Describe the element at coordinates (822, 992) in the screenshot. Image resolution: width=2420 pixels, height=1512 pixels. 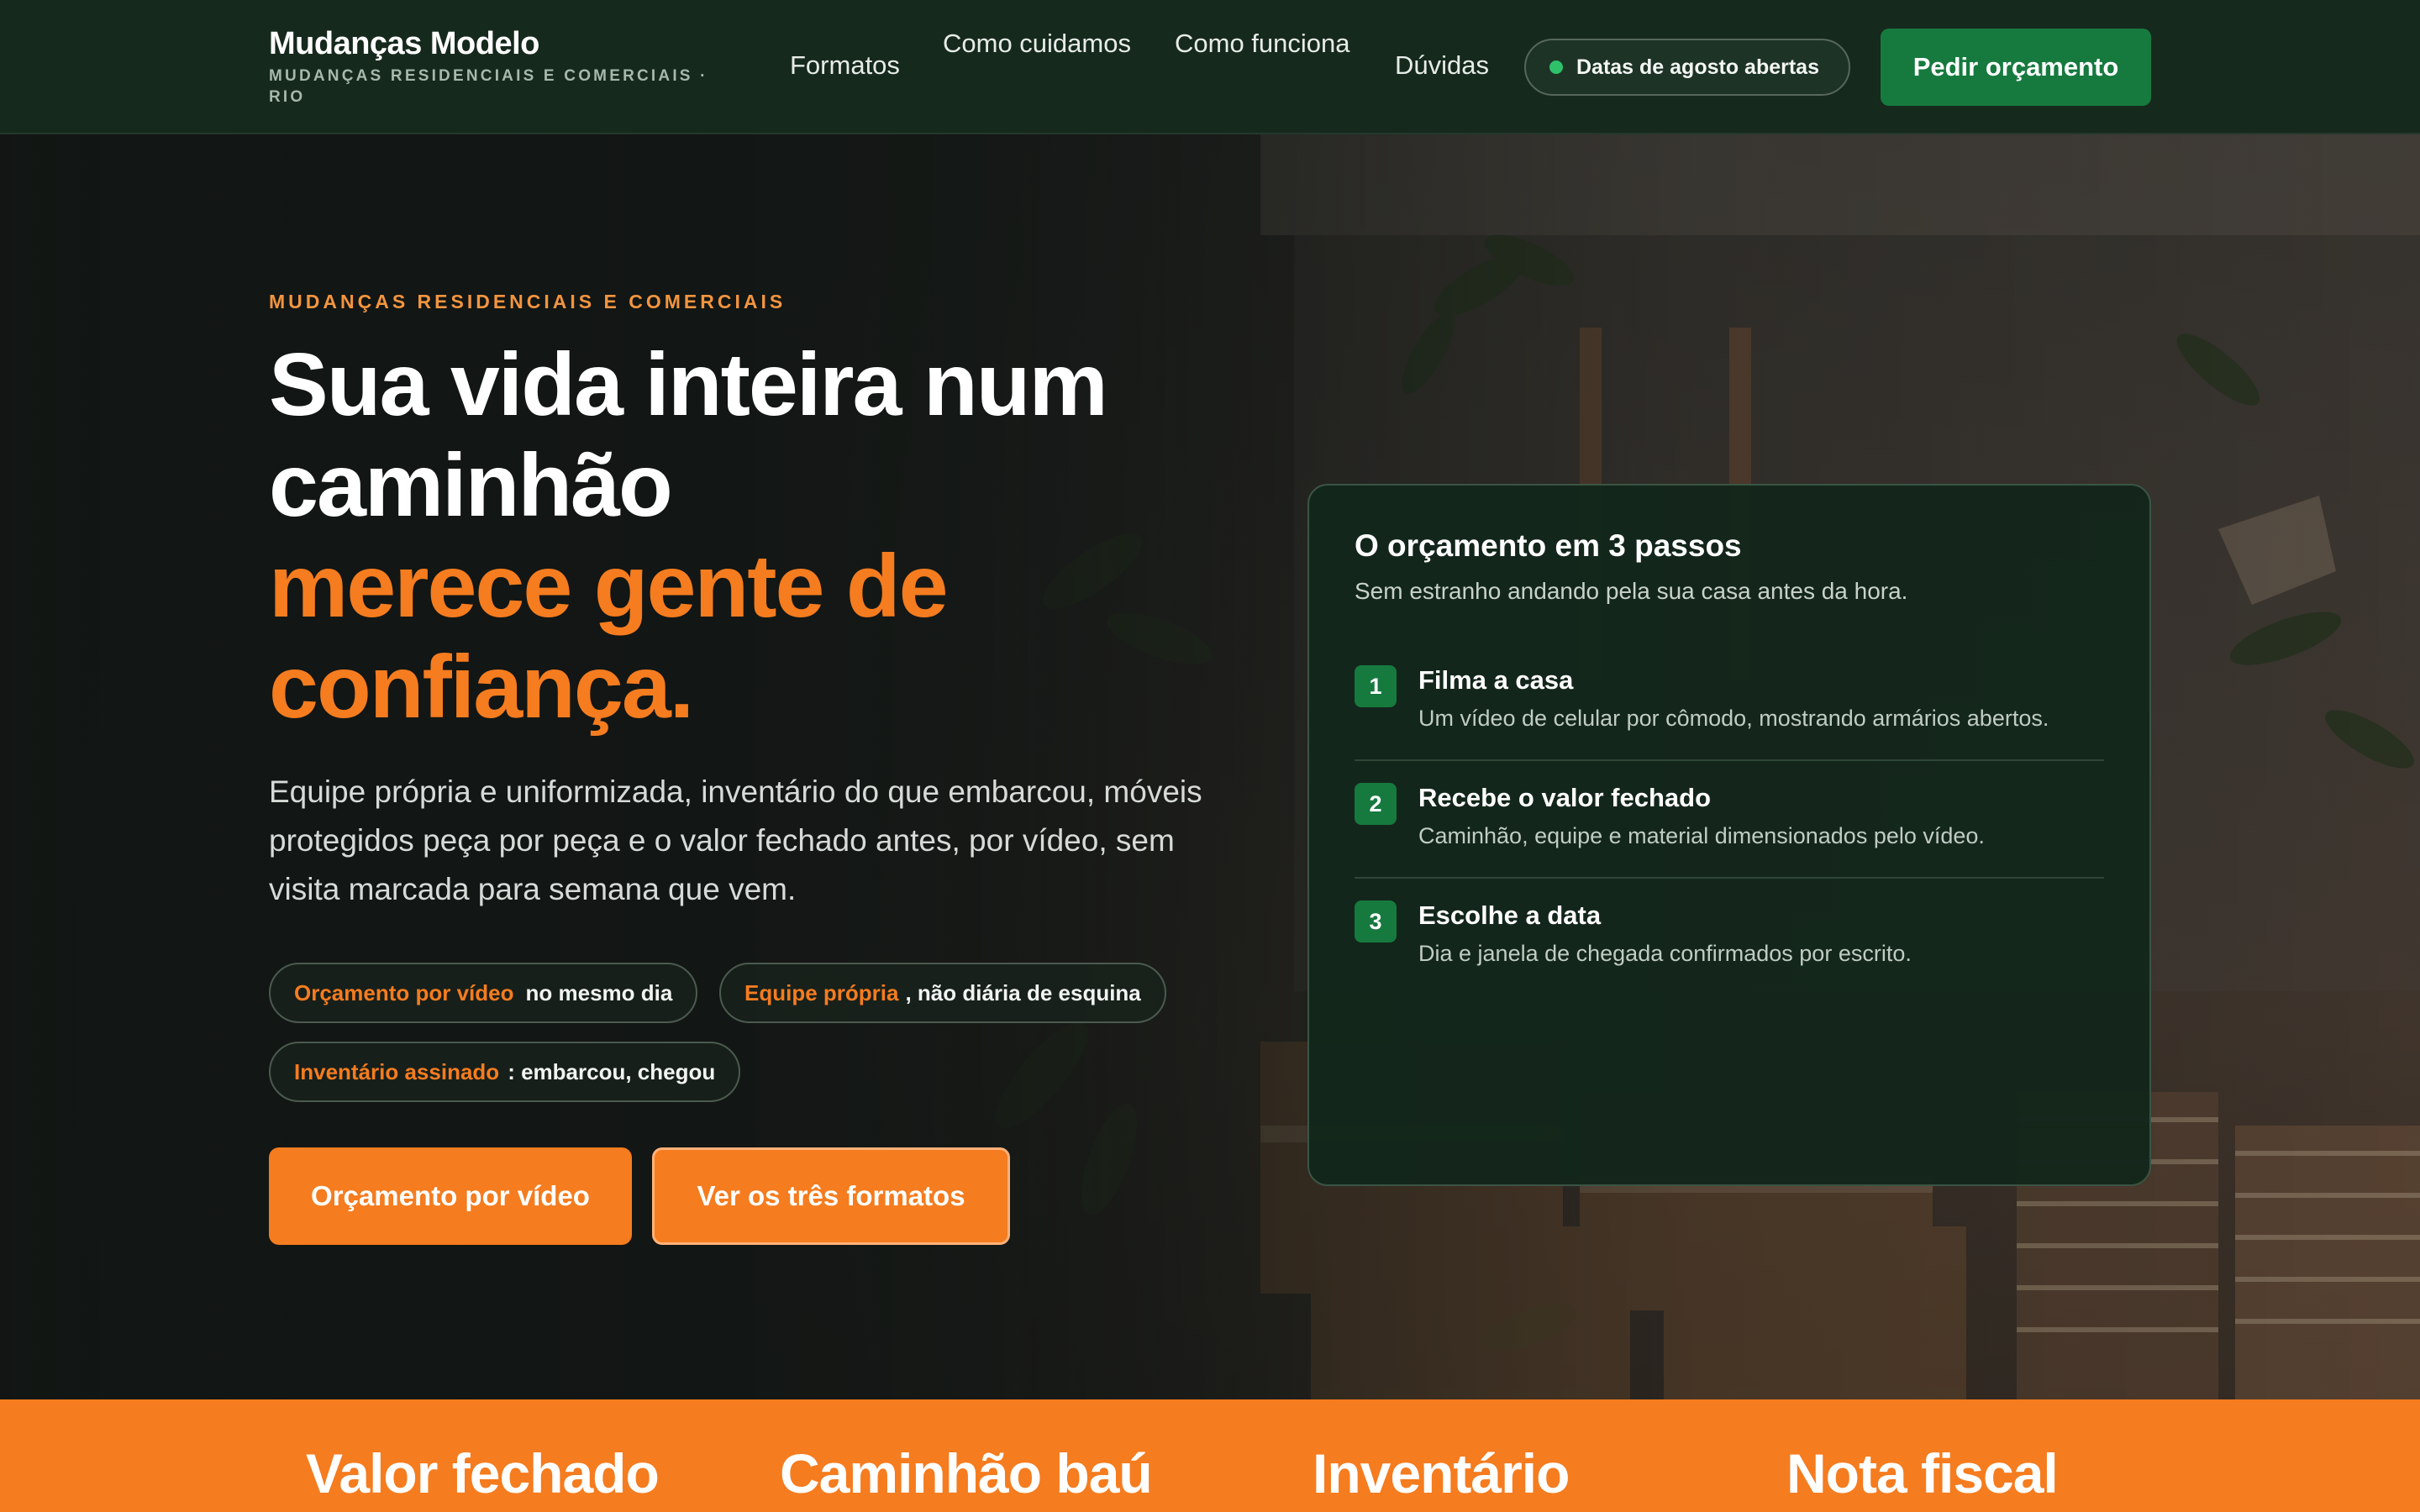
I see `feature-pill-highlight: Equipe própria` at that location.